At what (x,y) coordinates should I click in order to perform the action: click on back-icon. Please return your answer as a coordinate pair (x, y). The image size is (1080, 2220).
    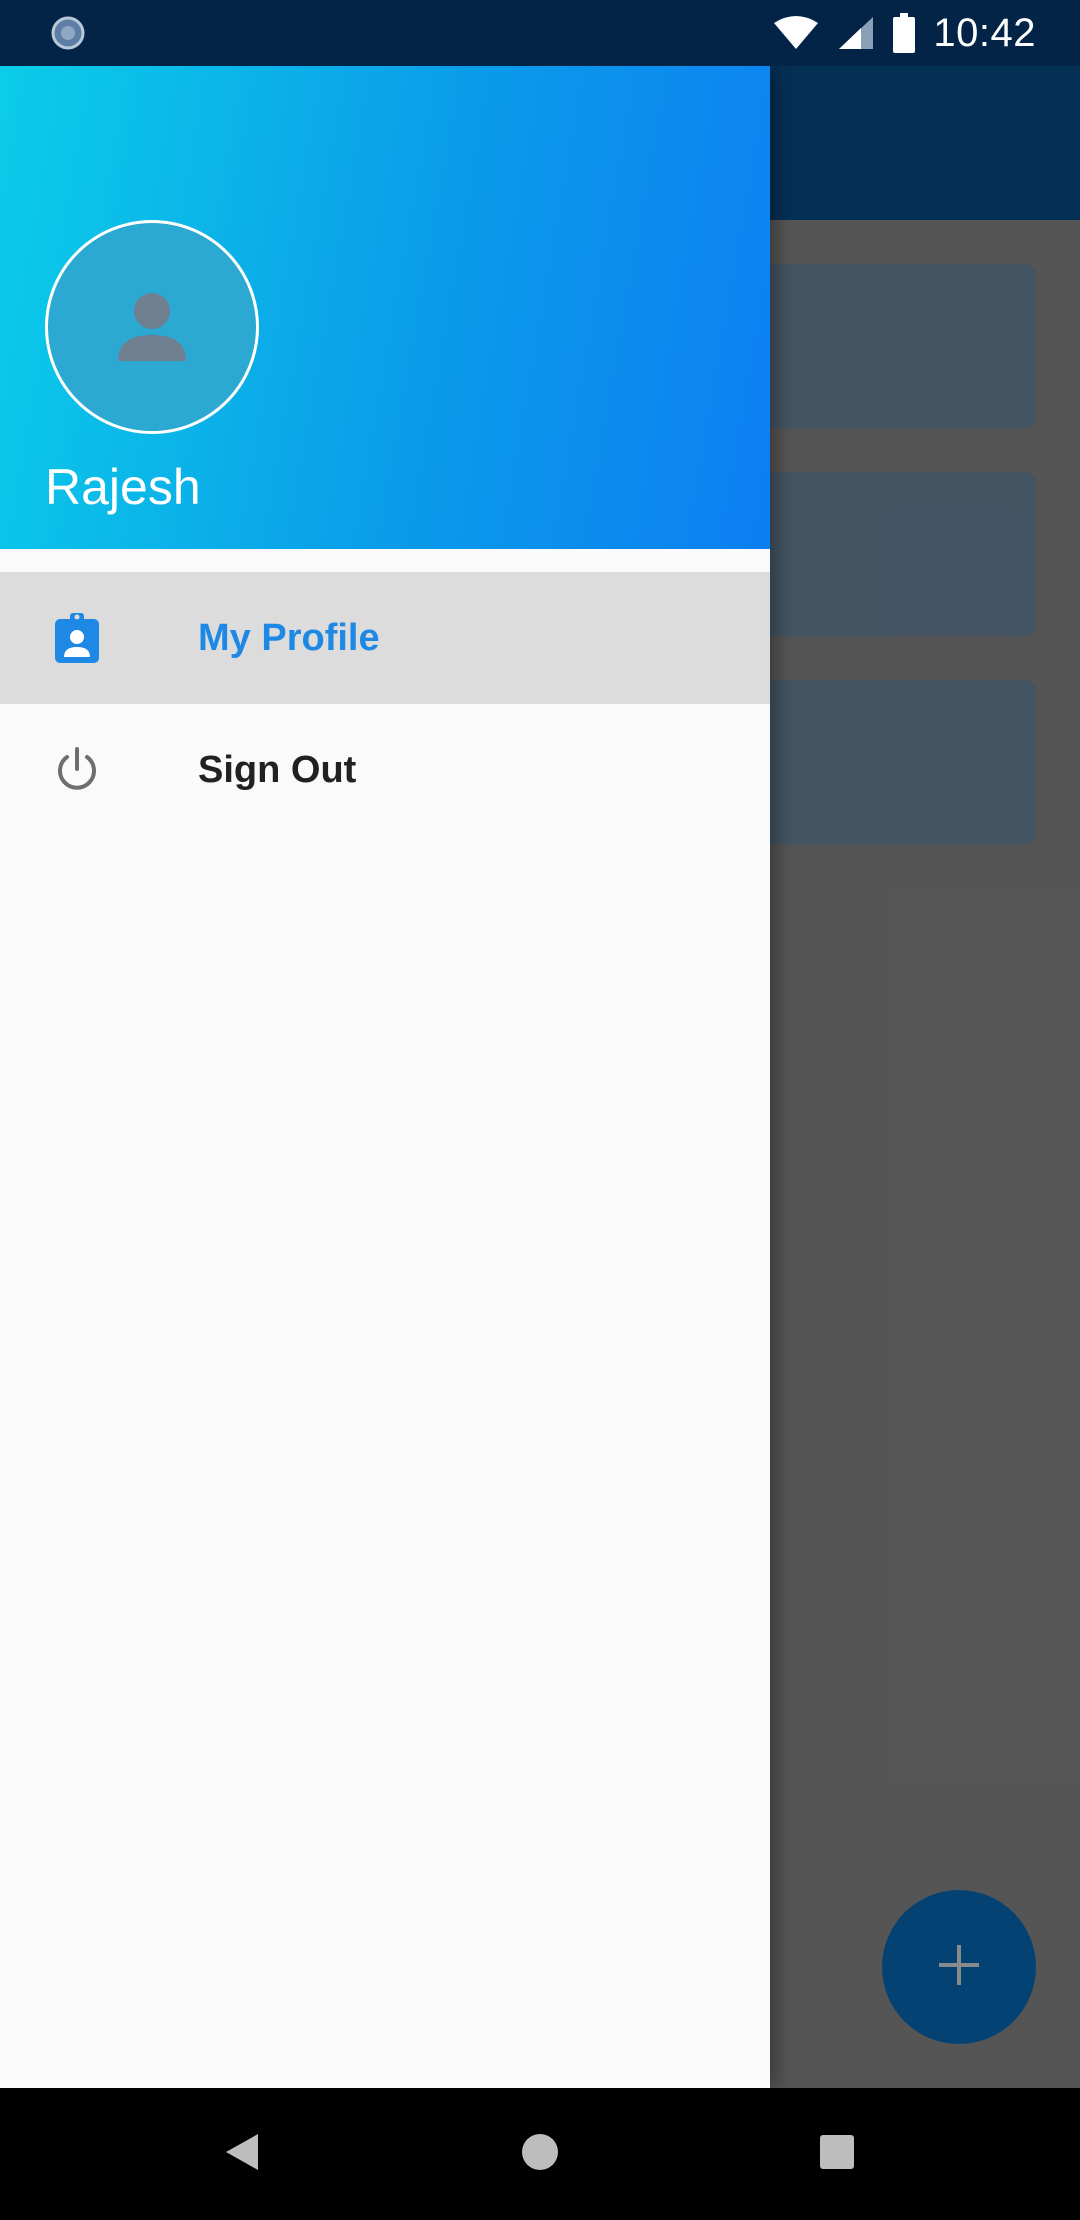
    Looking at the image, I should click on (242, 2154).